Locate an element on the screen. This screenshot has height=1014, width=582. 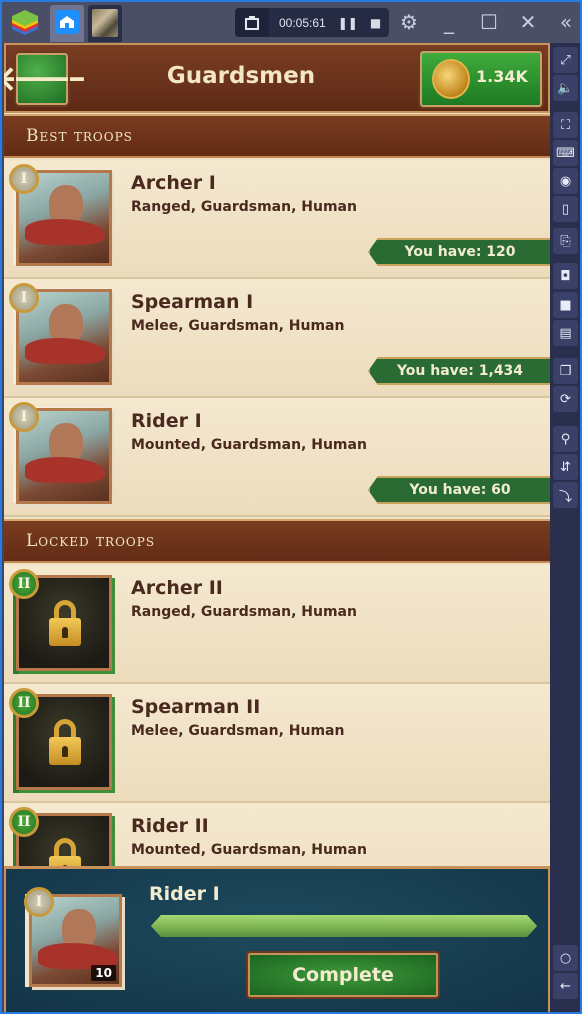
screenshot-rec-icon is located at coordinates (252, 22).